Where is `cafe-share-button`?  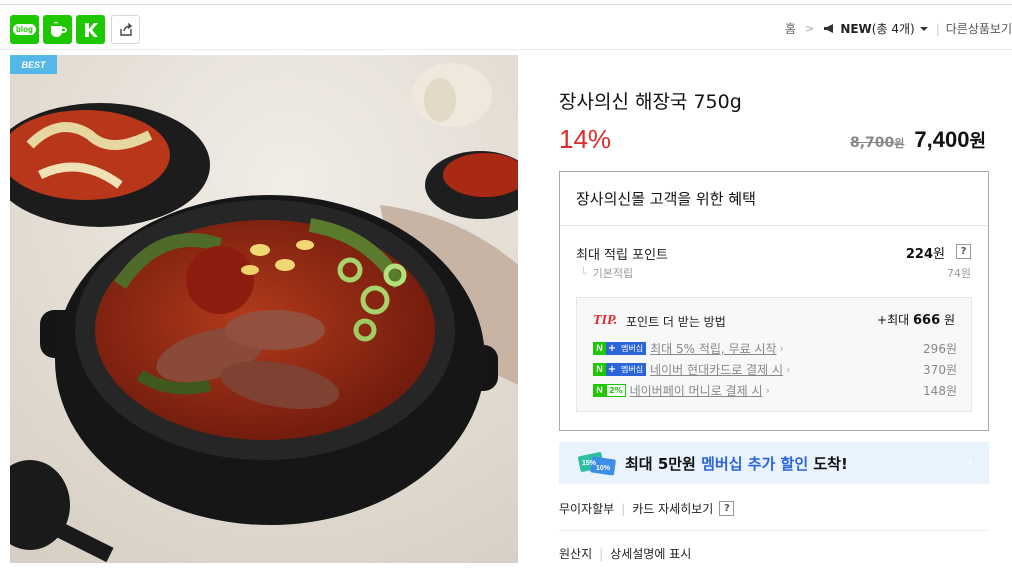
cafe-share-button is located at coordinates (57, 29).